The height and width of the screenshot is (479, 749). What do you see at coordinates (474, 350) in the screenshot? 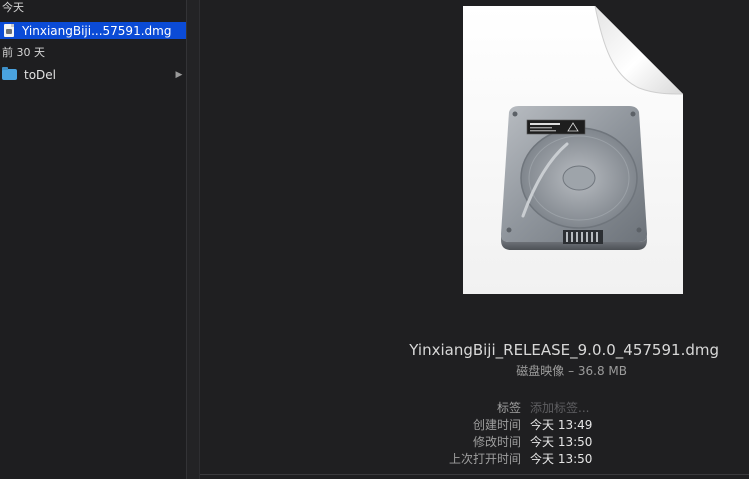
I see `preview-file-name: YinxiangBiji_RELEASE_9.0.0_457591.dmg` at bounding box center [474, 350].